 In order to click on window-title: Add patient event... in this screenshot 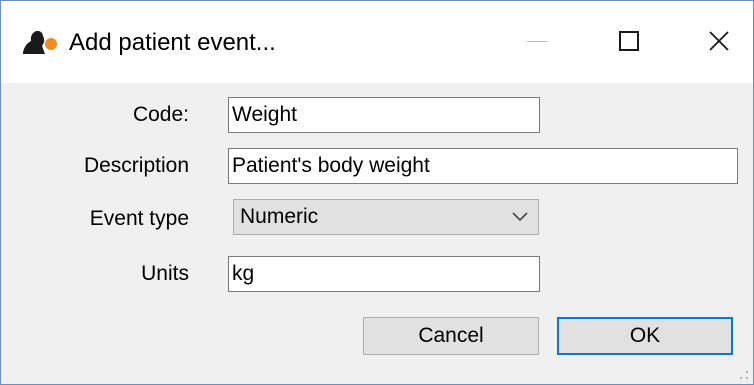, I will do `click(172, 42)`.